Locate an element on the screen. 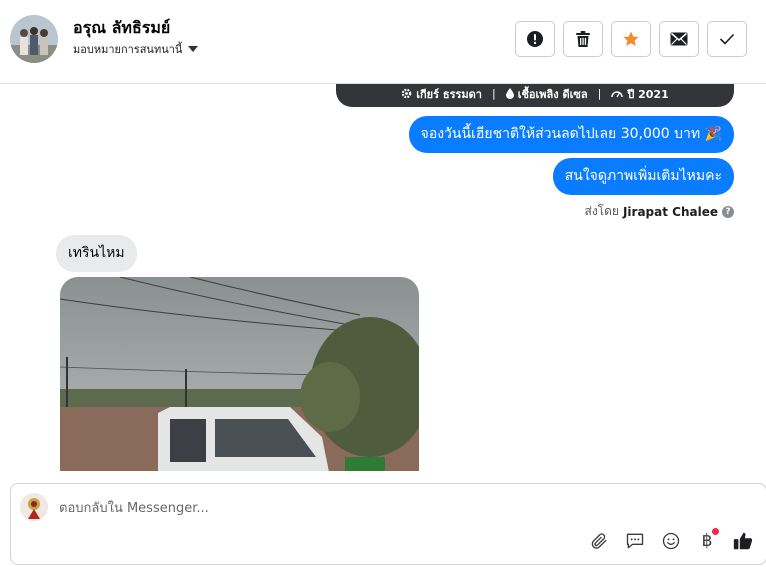  composer-tools: ฿ is located at coordinates (671, 540).